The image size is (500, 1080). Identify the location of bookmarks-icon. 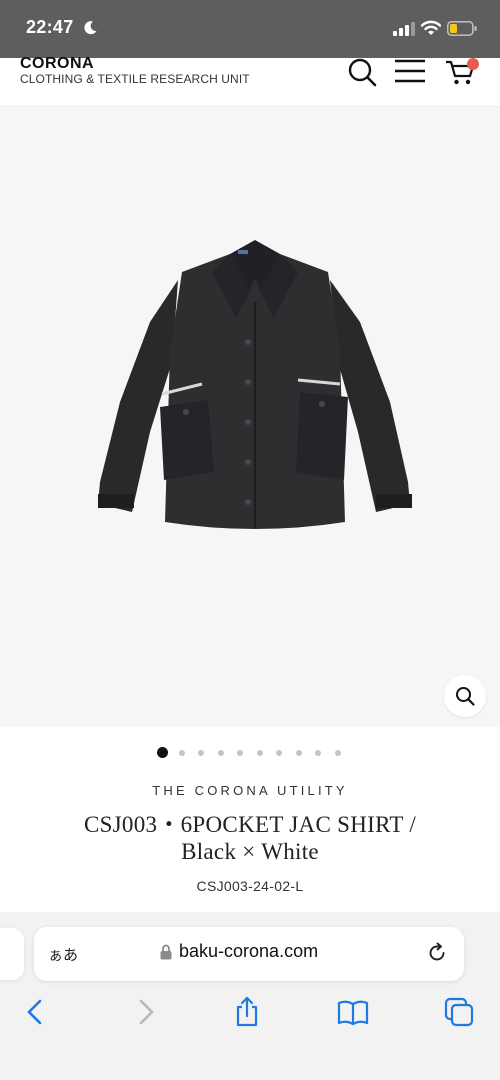
(353, 1012).